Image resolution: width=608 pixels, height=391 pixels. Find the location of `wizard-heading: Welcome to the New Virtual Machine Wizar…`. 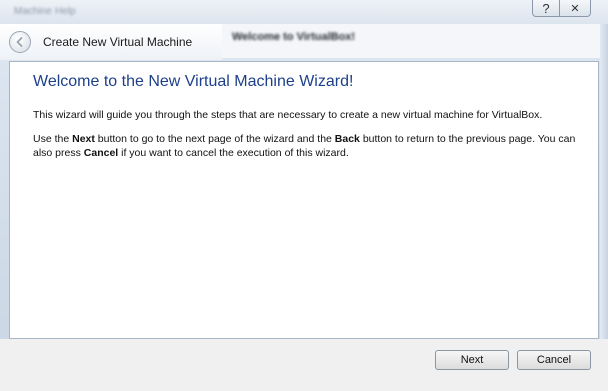

wizard-heading: Welcome to the New Virtual Machine Wizar… is located at coordinates (193, 81).